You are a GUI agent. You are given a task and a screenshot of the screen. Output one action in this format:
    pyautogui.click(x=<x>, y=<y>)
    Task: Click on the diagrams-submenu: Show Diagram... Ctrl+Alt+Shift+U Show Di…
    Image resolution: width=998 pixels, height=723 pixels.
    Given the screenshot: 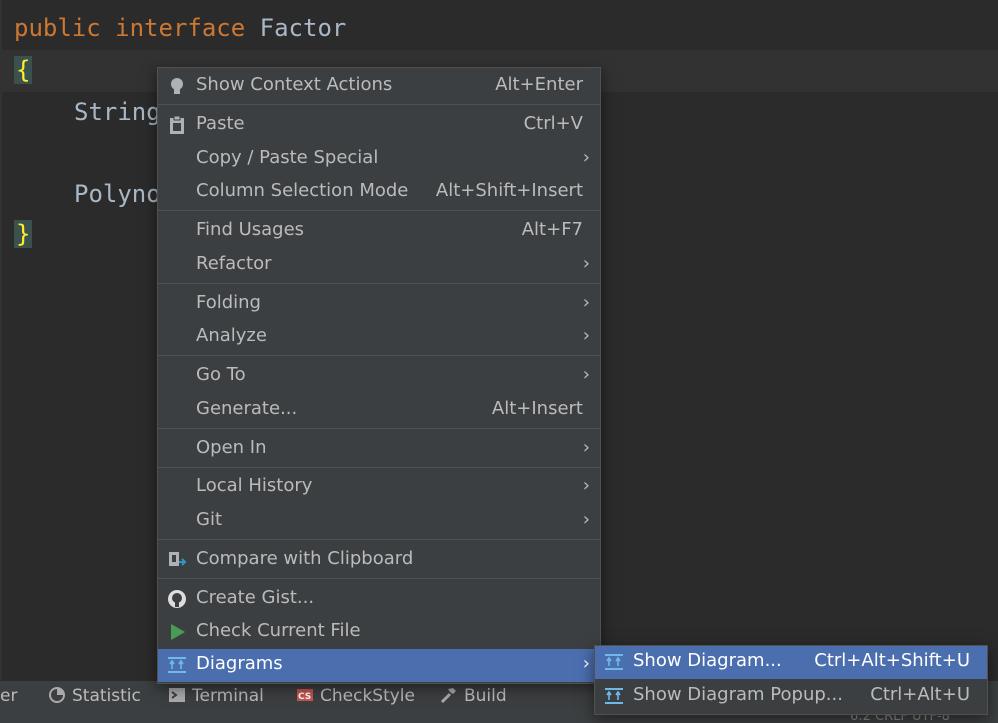 What is the action you would take?
    pyautogui.click(x=791, y=680)
    